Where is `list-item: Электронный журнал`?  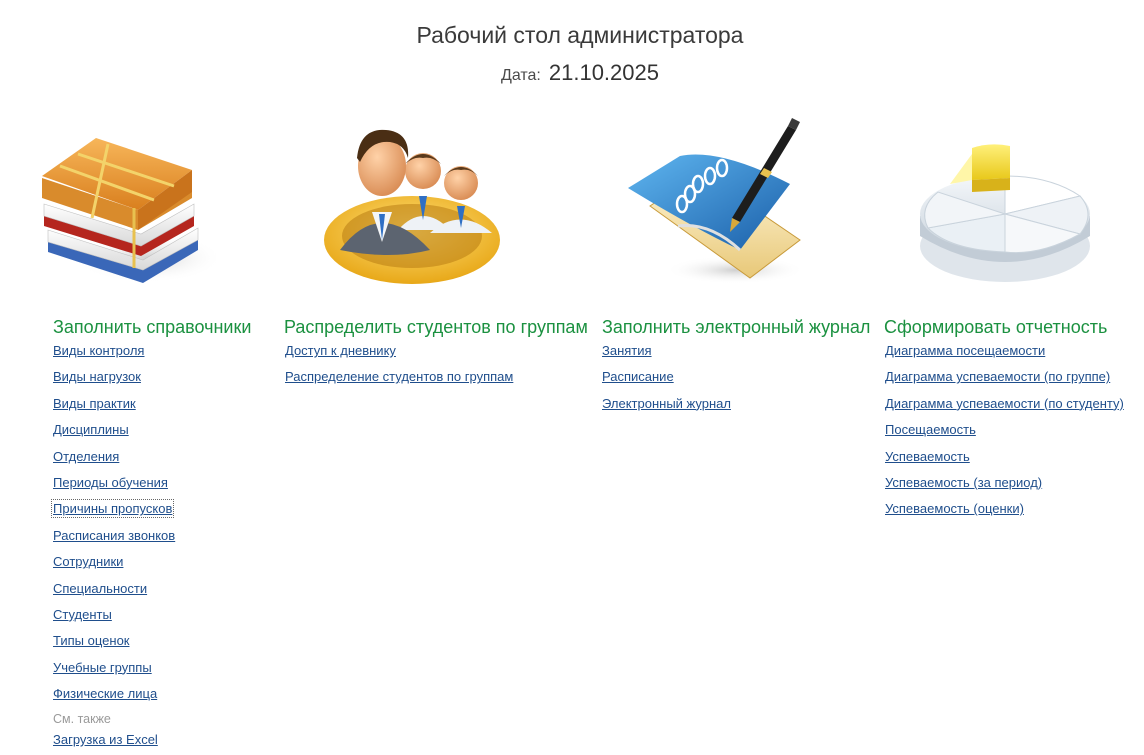 list-item: Электронный журнал is located at coordinates (666, 408).